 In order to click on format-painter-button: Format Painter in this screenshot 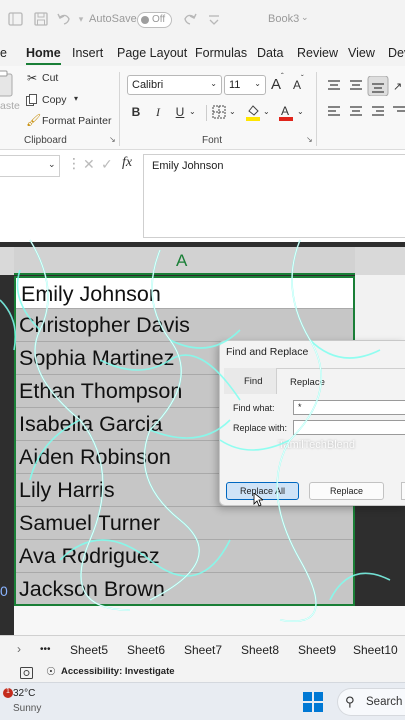, I will do `click(76, 121)`.